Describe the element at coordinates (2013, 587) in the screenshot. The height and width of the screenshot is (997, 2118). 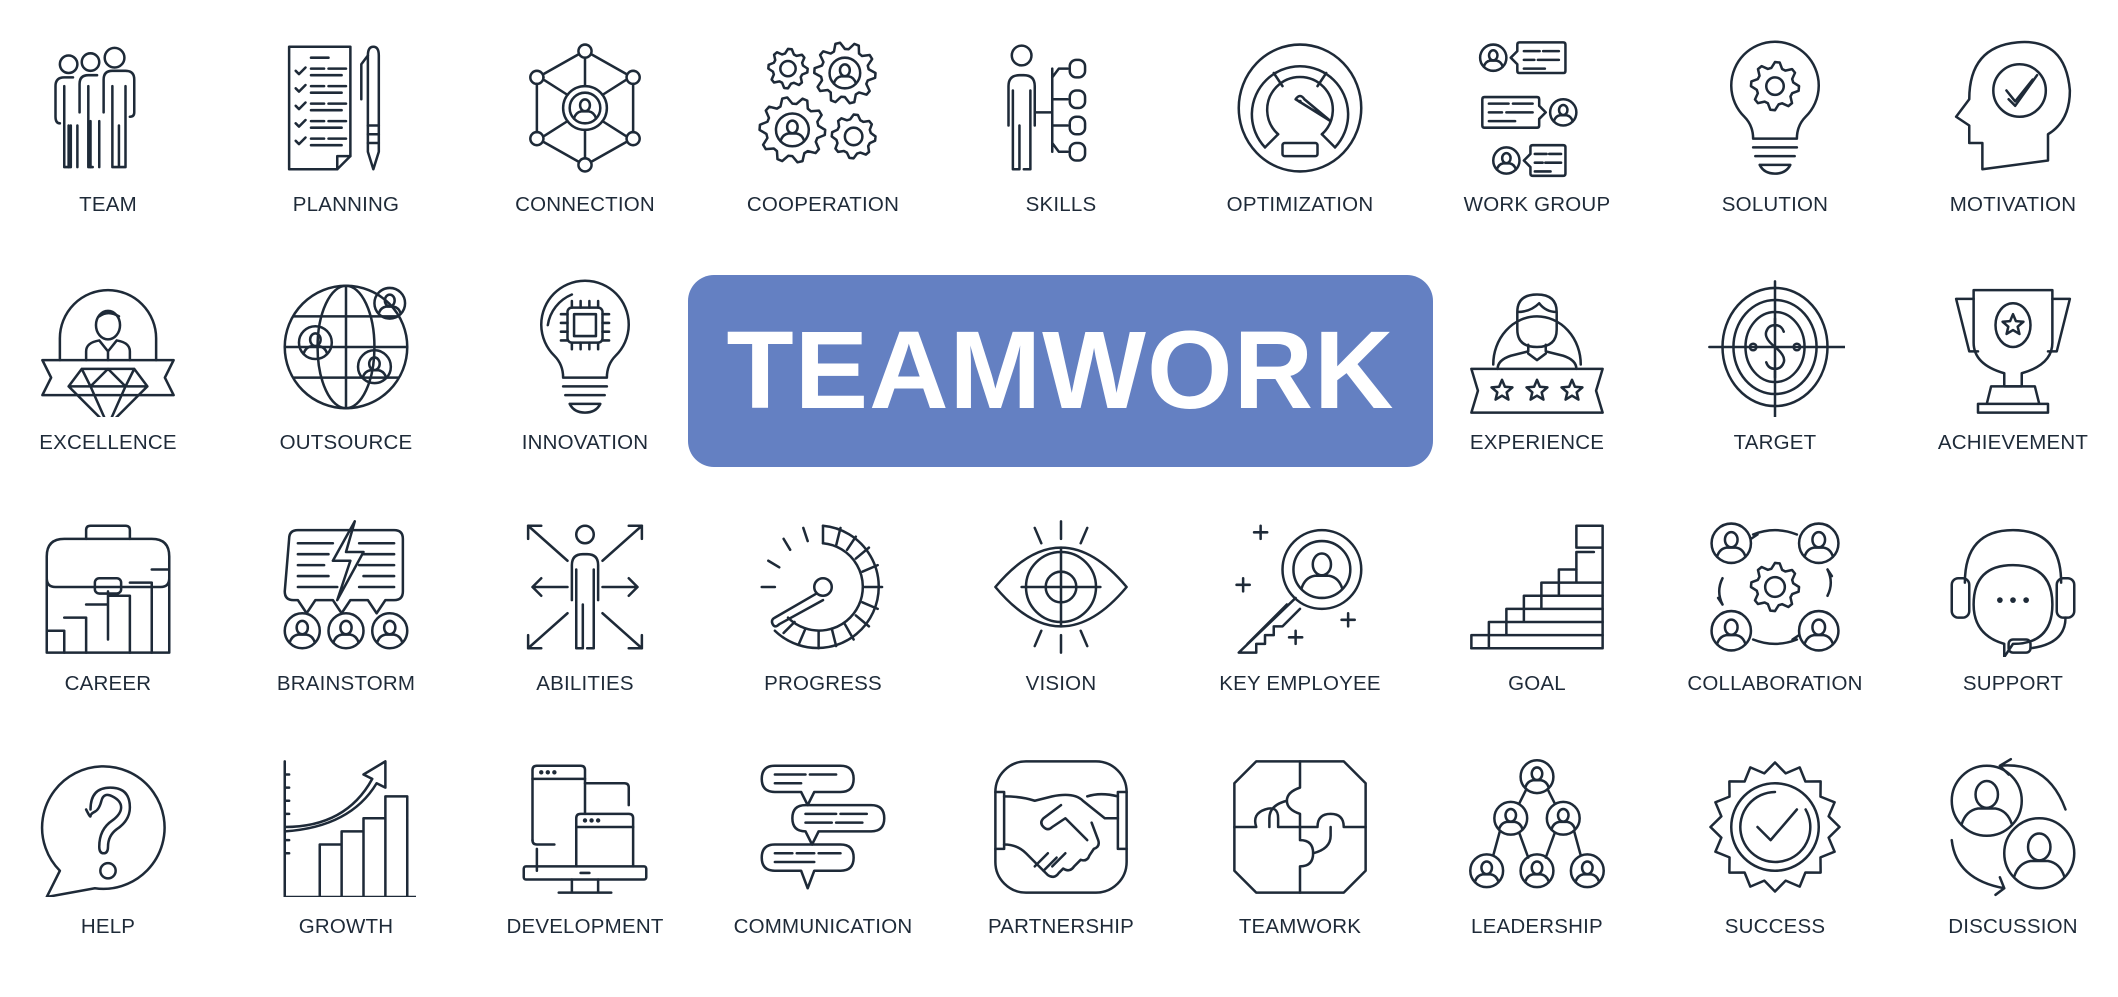
I see `support-icon` at that location.